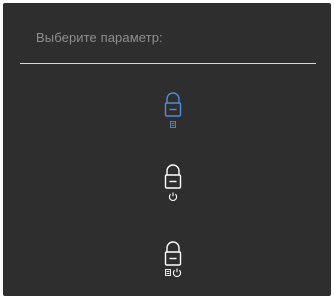 This screenshot has height=299, width=334. I want to click on option-lock-power-button-graphic, so click(173, 182).